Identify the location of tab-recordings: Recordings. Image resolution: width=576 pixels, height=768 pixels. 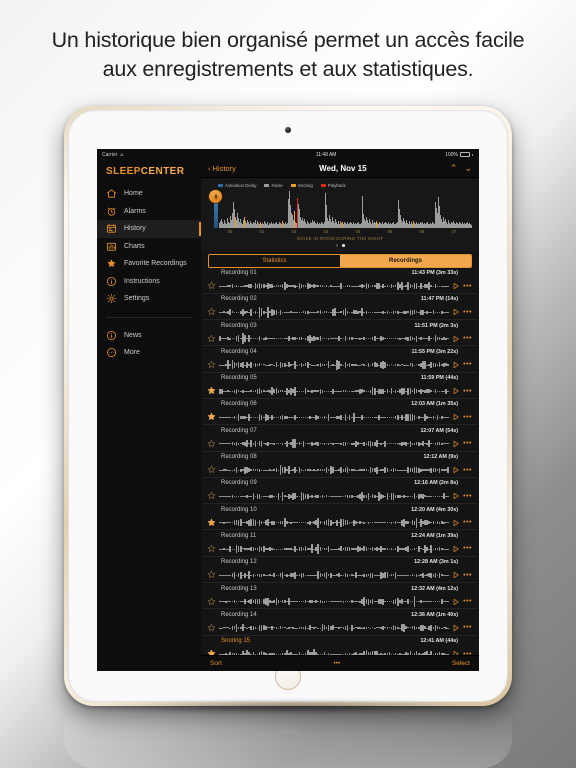
(405, 260).